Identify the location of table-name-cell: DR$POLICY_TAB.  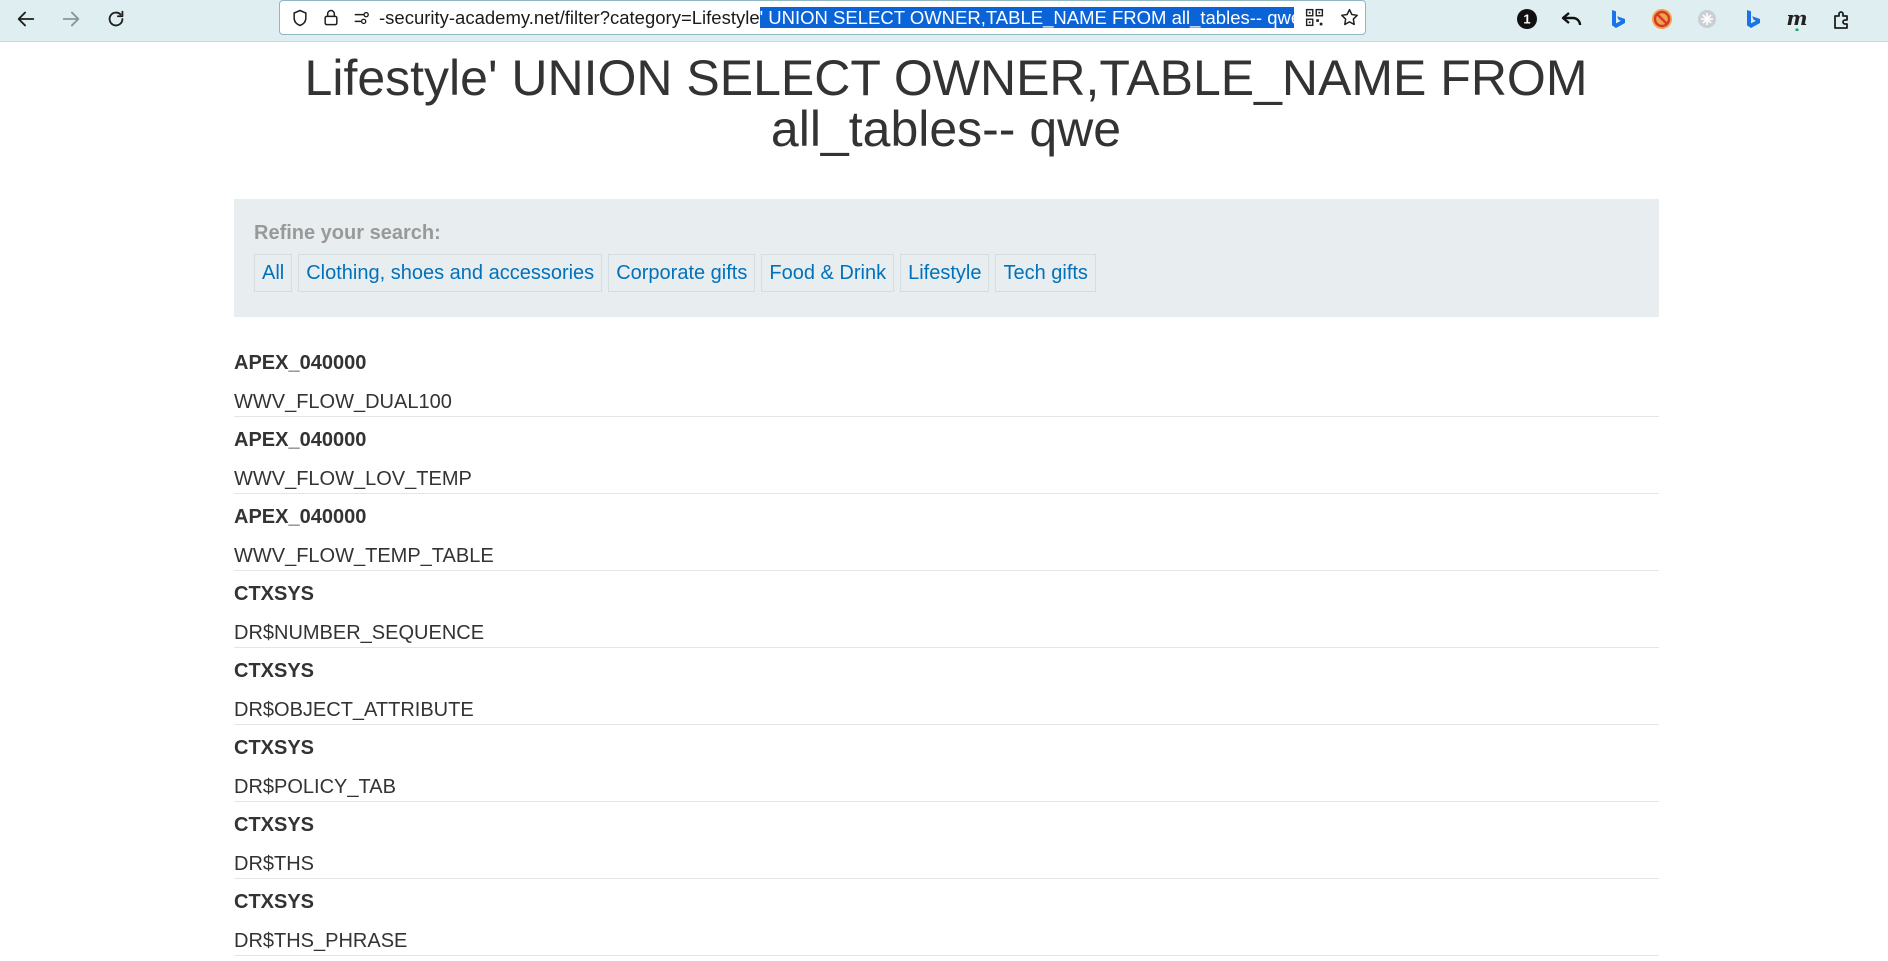
(315, 787).